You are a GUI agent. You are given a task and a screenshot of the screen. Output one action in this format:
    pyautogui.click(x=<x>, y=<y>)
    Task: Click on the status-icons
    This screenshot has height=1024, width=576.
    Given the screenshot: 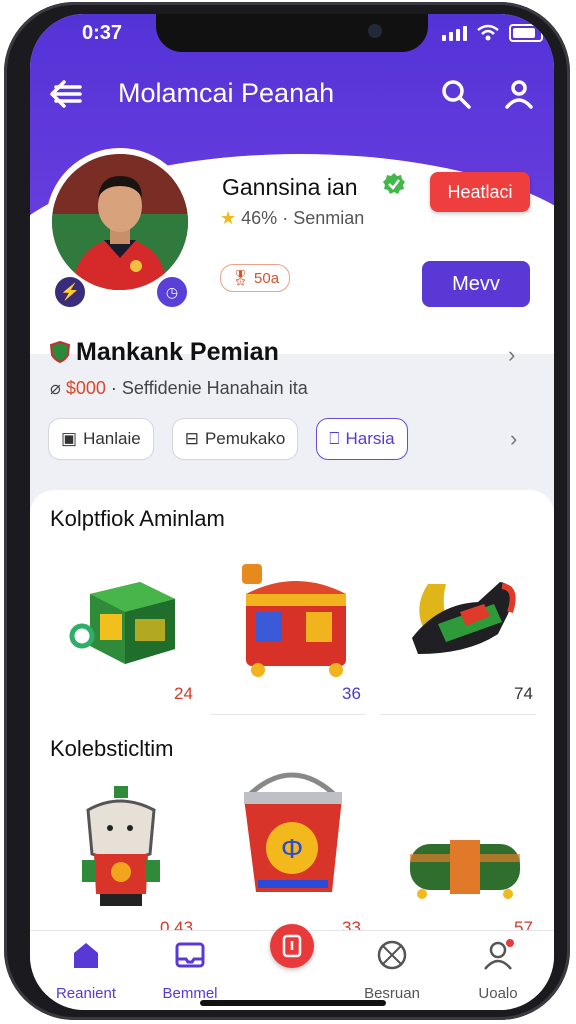 What is the action you would take?
    pyautogui.click(x=492, y=33)
    